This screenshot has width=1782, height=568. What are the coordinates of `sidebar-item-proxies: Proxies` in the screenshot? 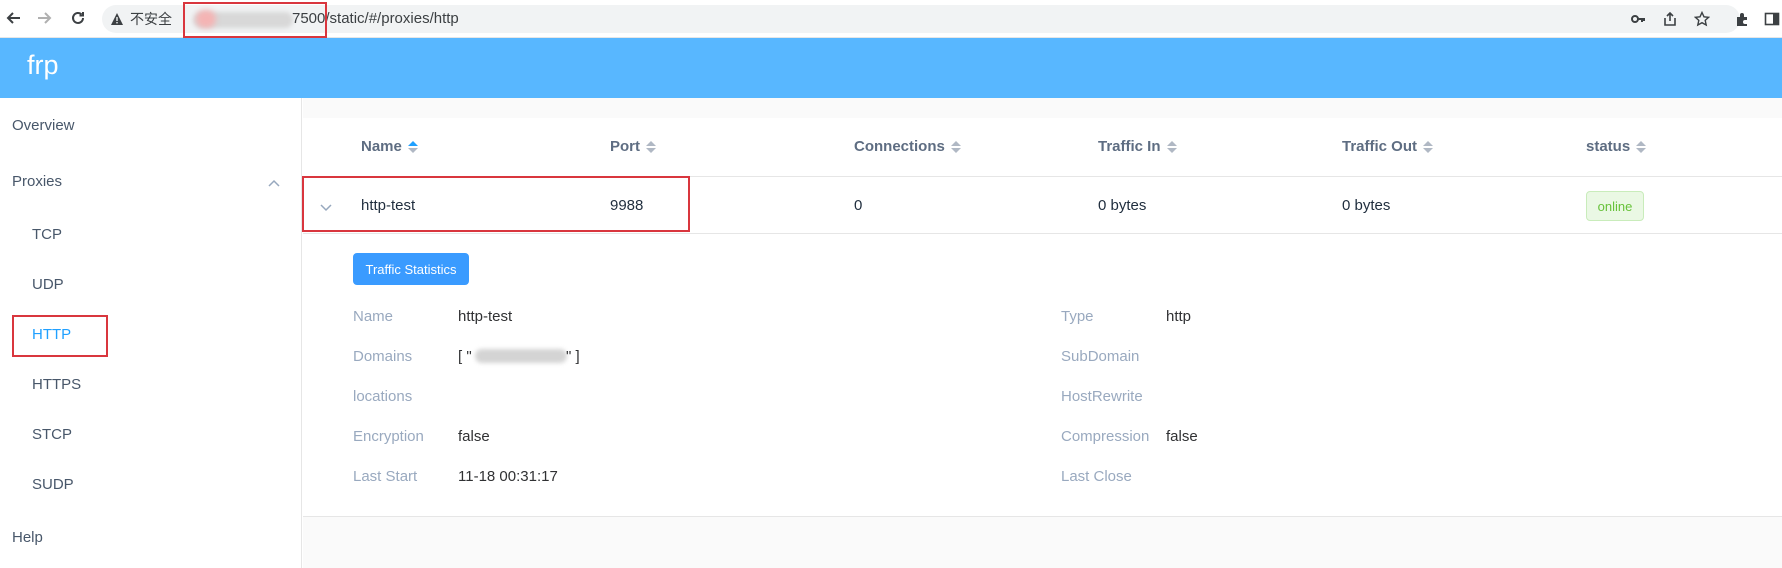 It's located at (37, 181).